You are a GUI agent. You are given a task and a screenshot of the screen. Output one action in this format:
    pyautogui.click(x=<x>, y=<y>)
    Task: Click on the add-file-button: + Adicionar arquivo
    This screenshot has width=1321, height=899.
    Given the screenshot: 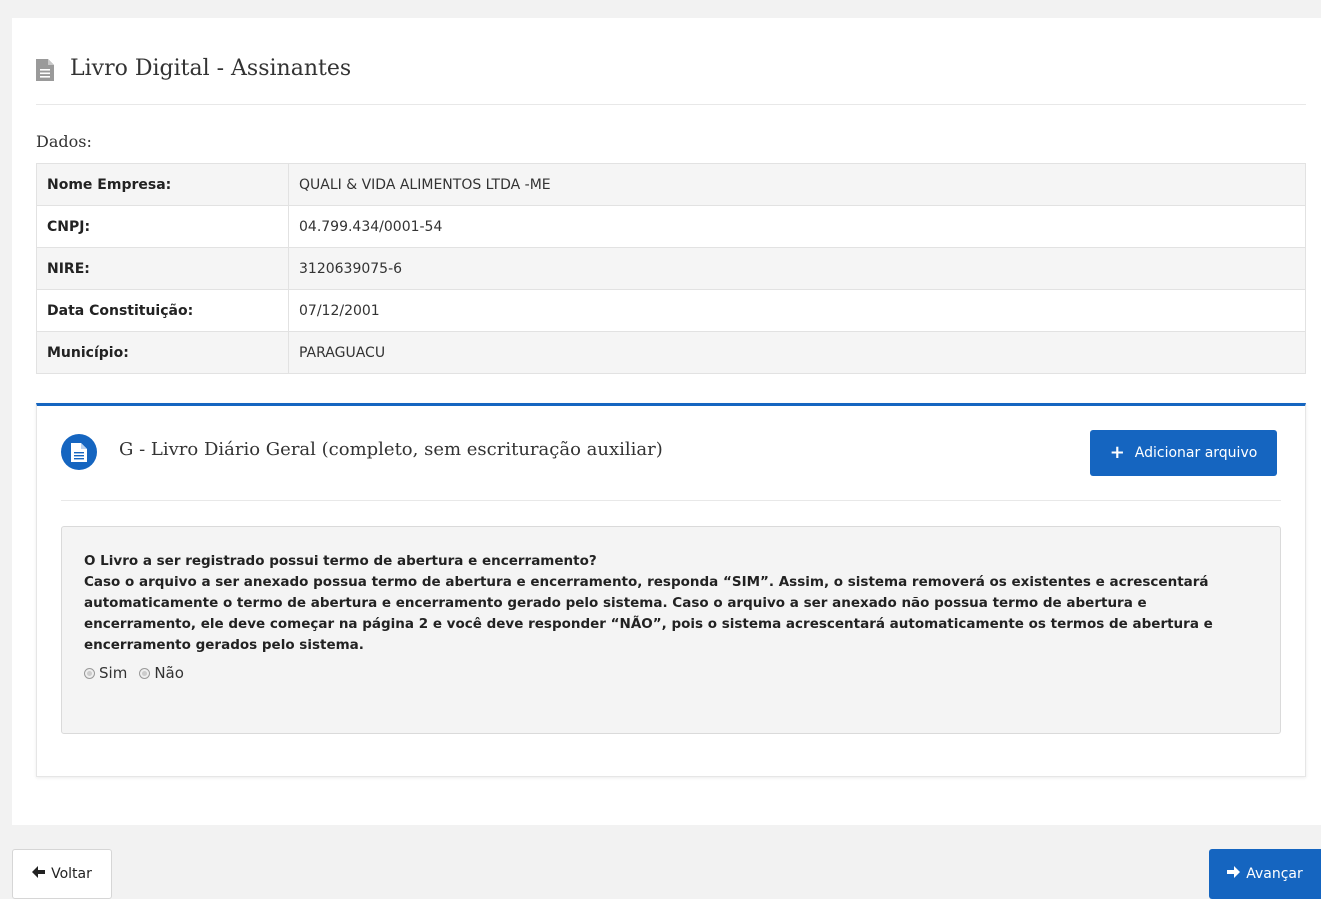 What is the action you would take?
    pyautogui.click(x=1183, y=453)
    